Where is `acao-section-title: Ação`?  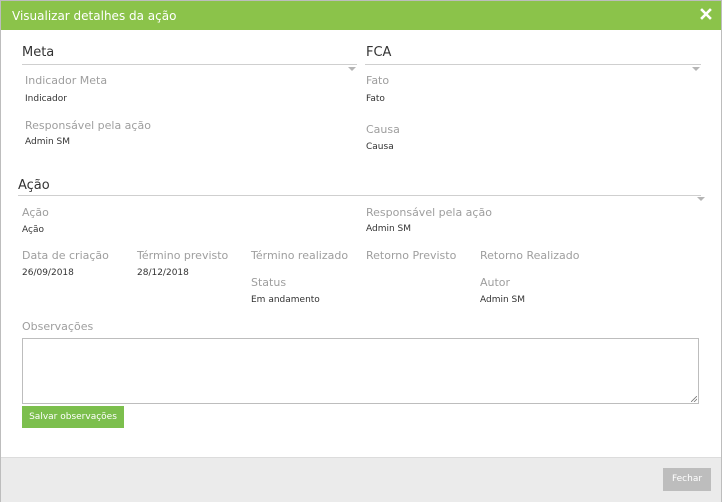 acao-section-title: Ação is located at coordinates (34, 185).